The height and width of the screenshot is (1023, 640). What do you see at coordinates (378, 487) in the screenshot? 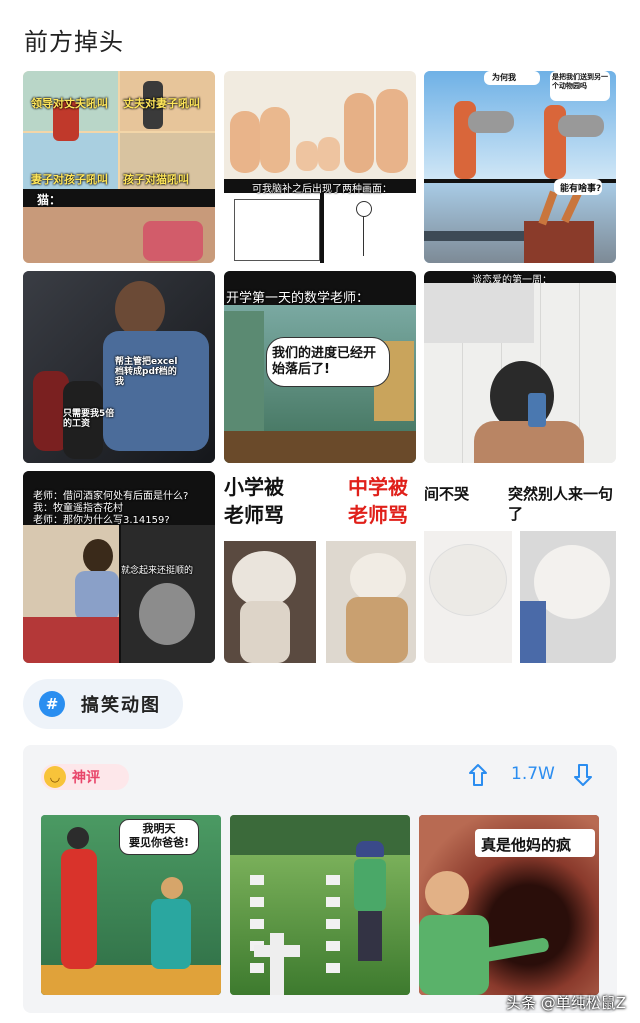
I see `meme-caption: 中学被` at bounding box center [378, 487].